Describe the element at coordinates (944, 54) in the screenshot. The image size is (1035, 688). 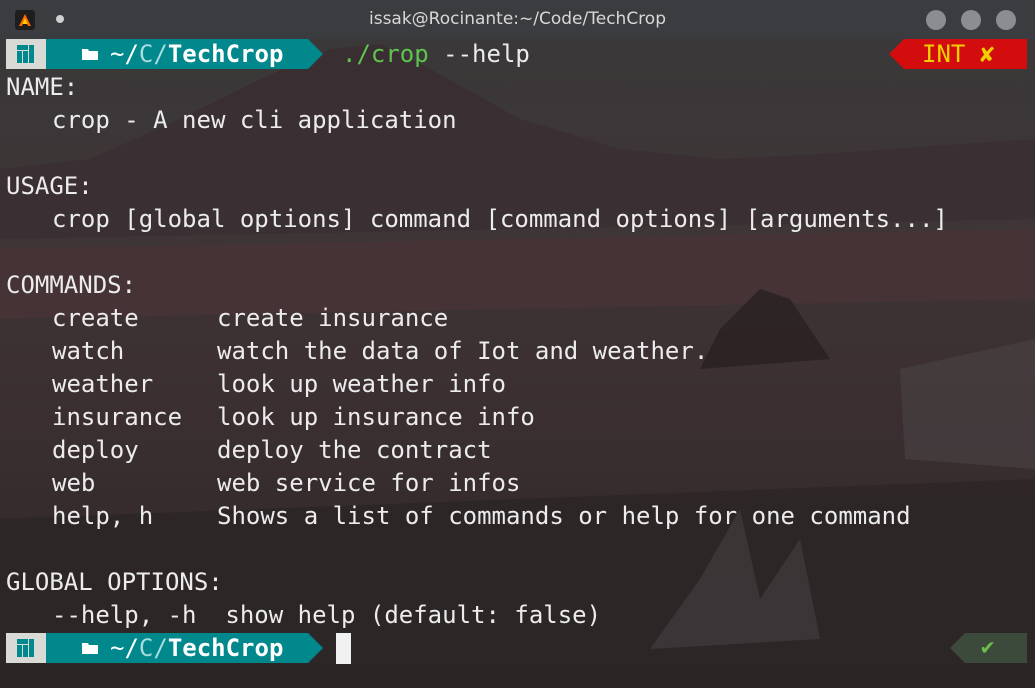
I see `interrupt-label: INT` at that location.